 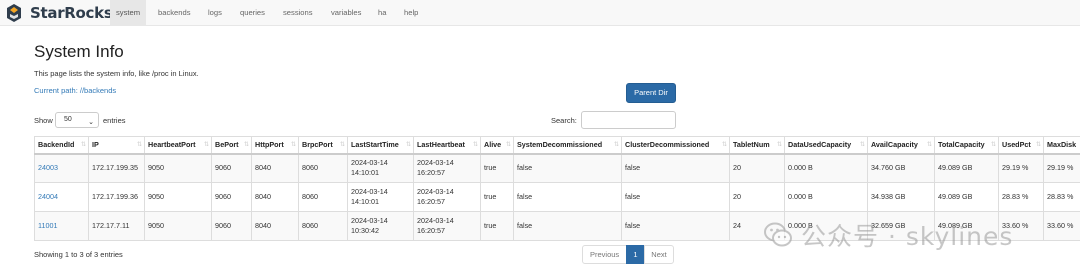 I want to click on show-label: Show, so click(x=43, y=120).